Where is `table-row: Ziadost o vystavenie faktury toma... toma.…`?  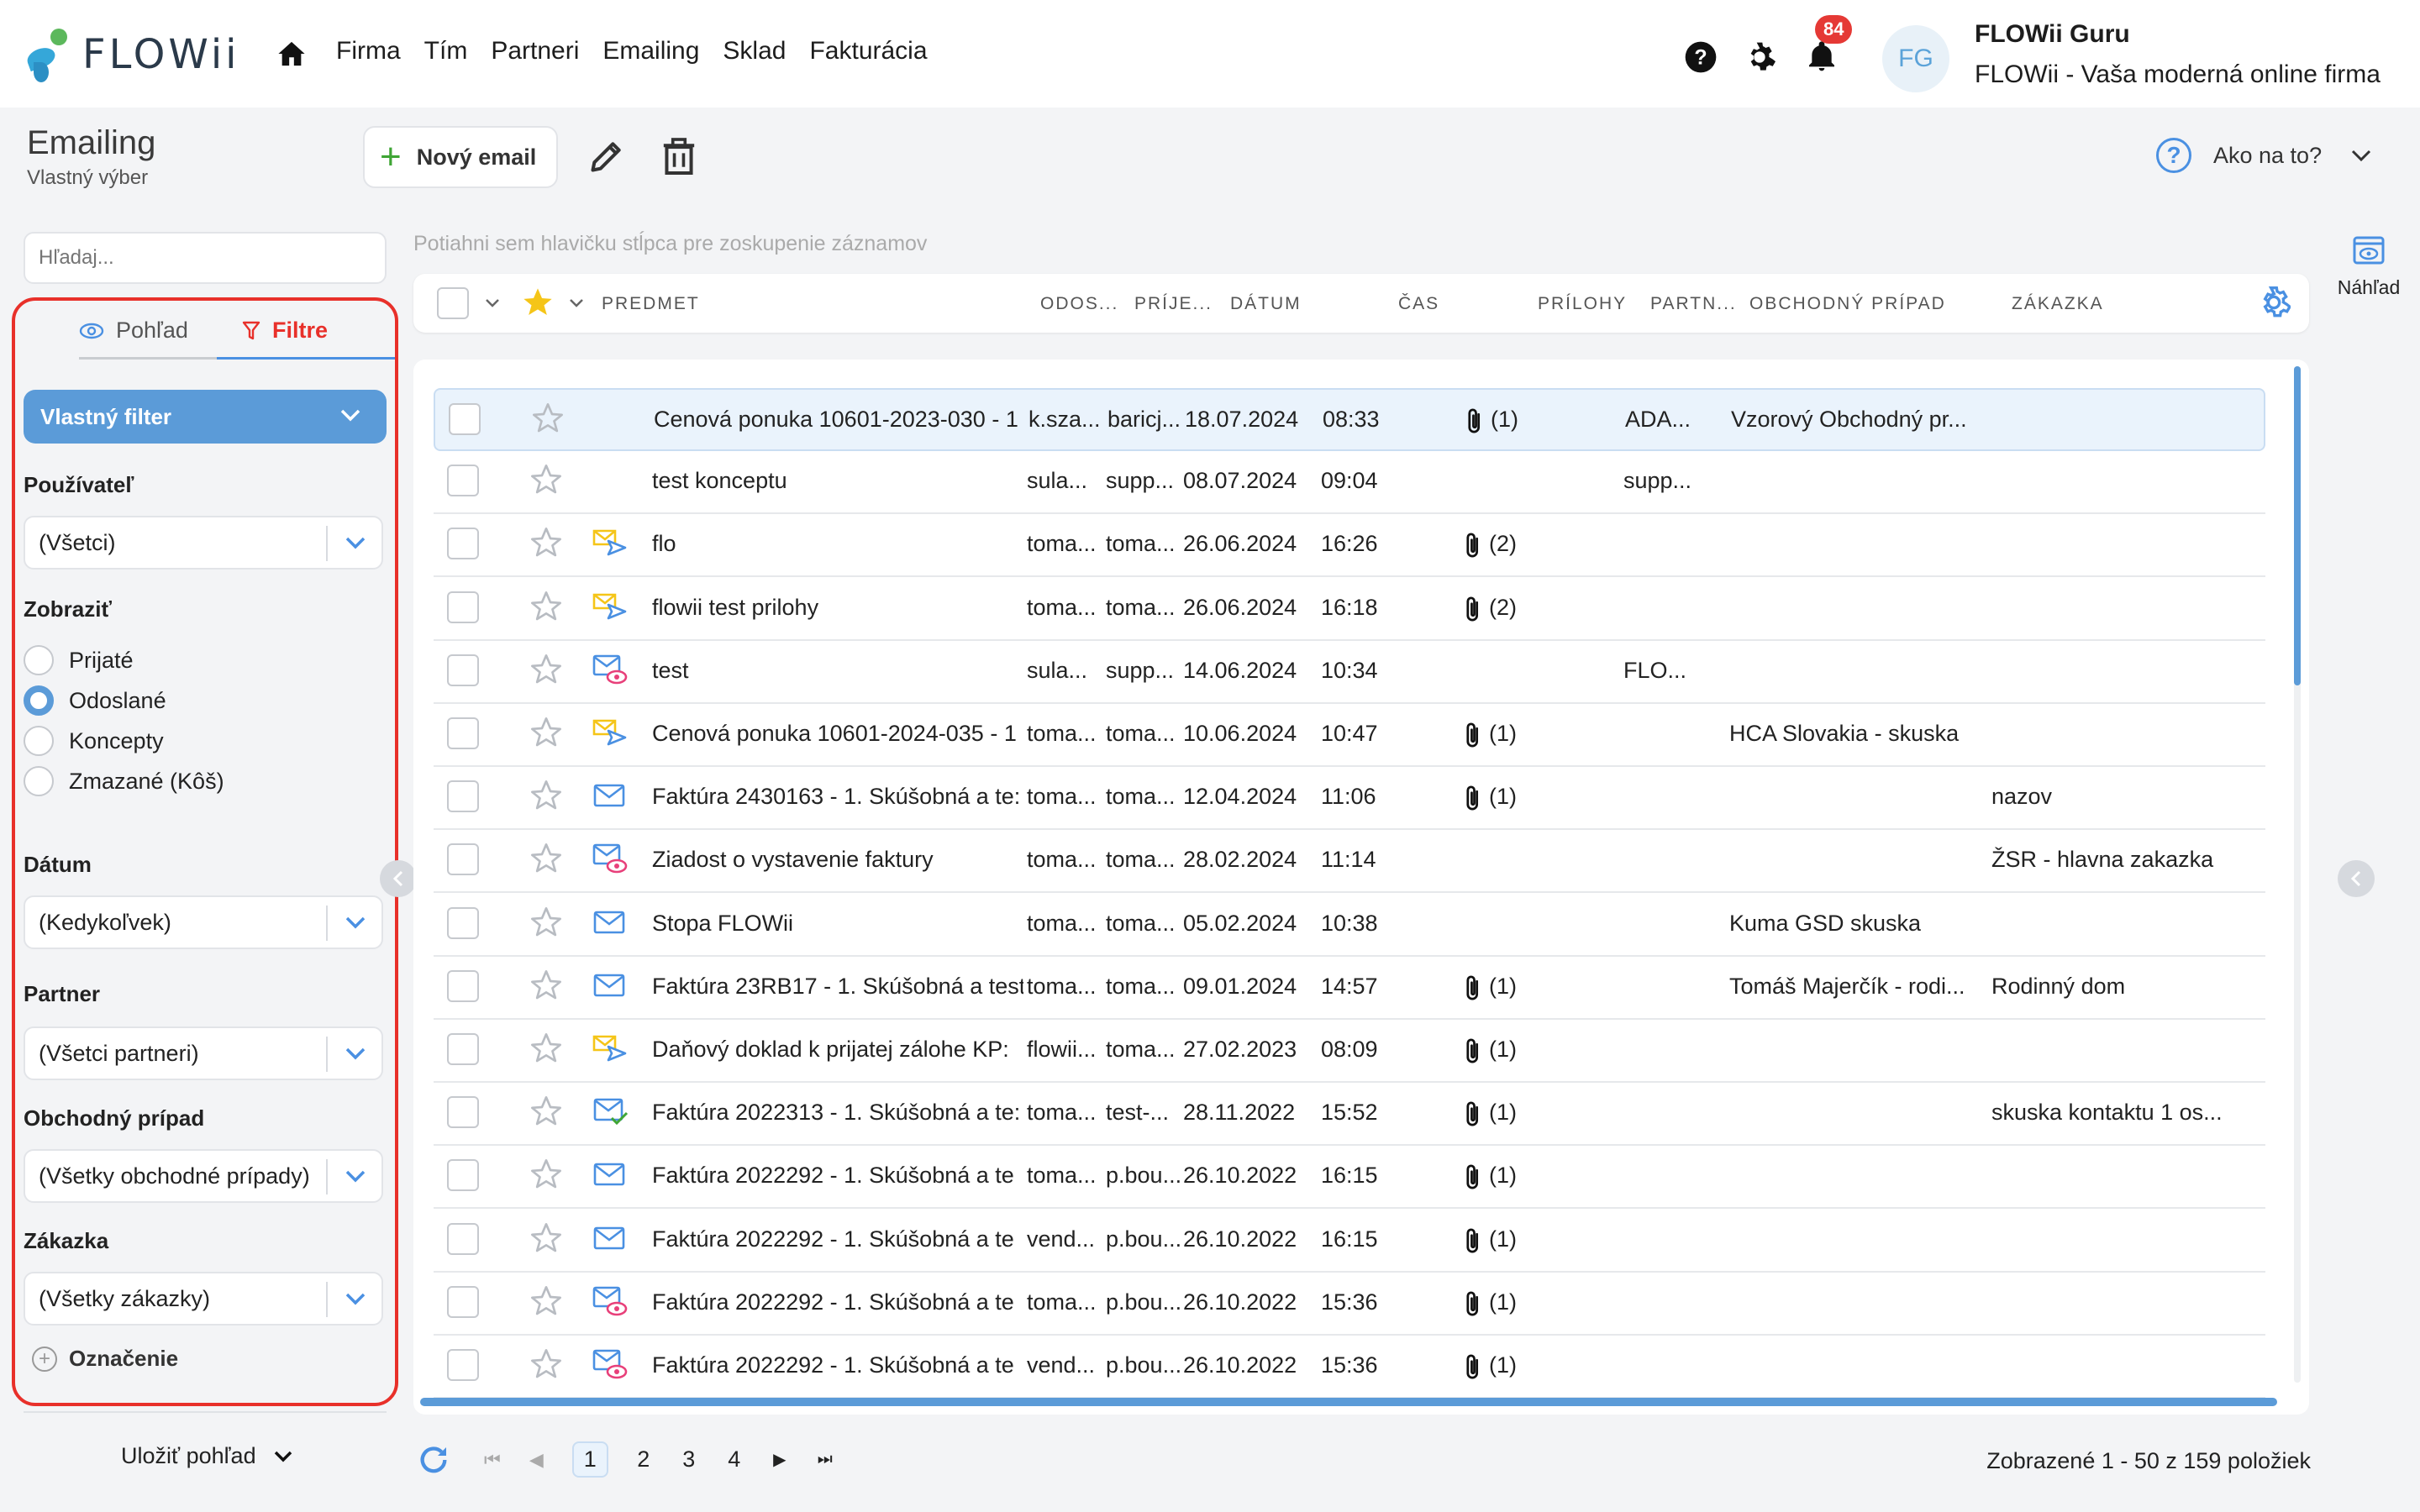
table-row: Ziadost o vystavenie faktury toma... toma.… is located at coordinates (1349, 862).